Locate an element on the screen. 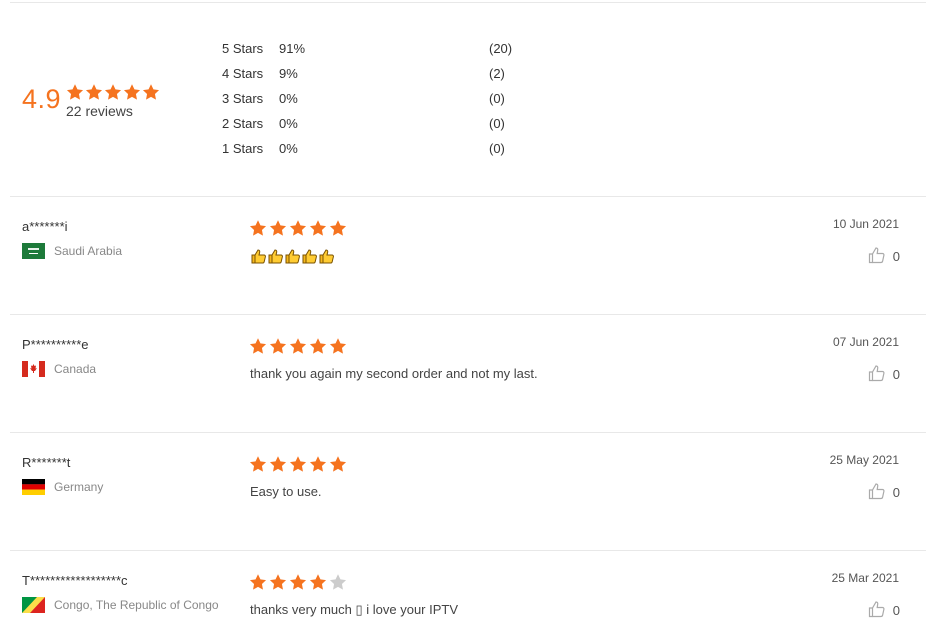 The image size is (926, 635). reviewer-name: T******************c is located at coordinates (75, 580).